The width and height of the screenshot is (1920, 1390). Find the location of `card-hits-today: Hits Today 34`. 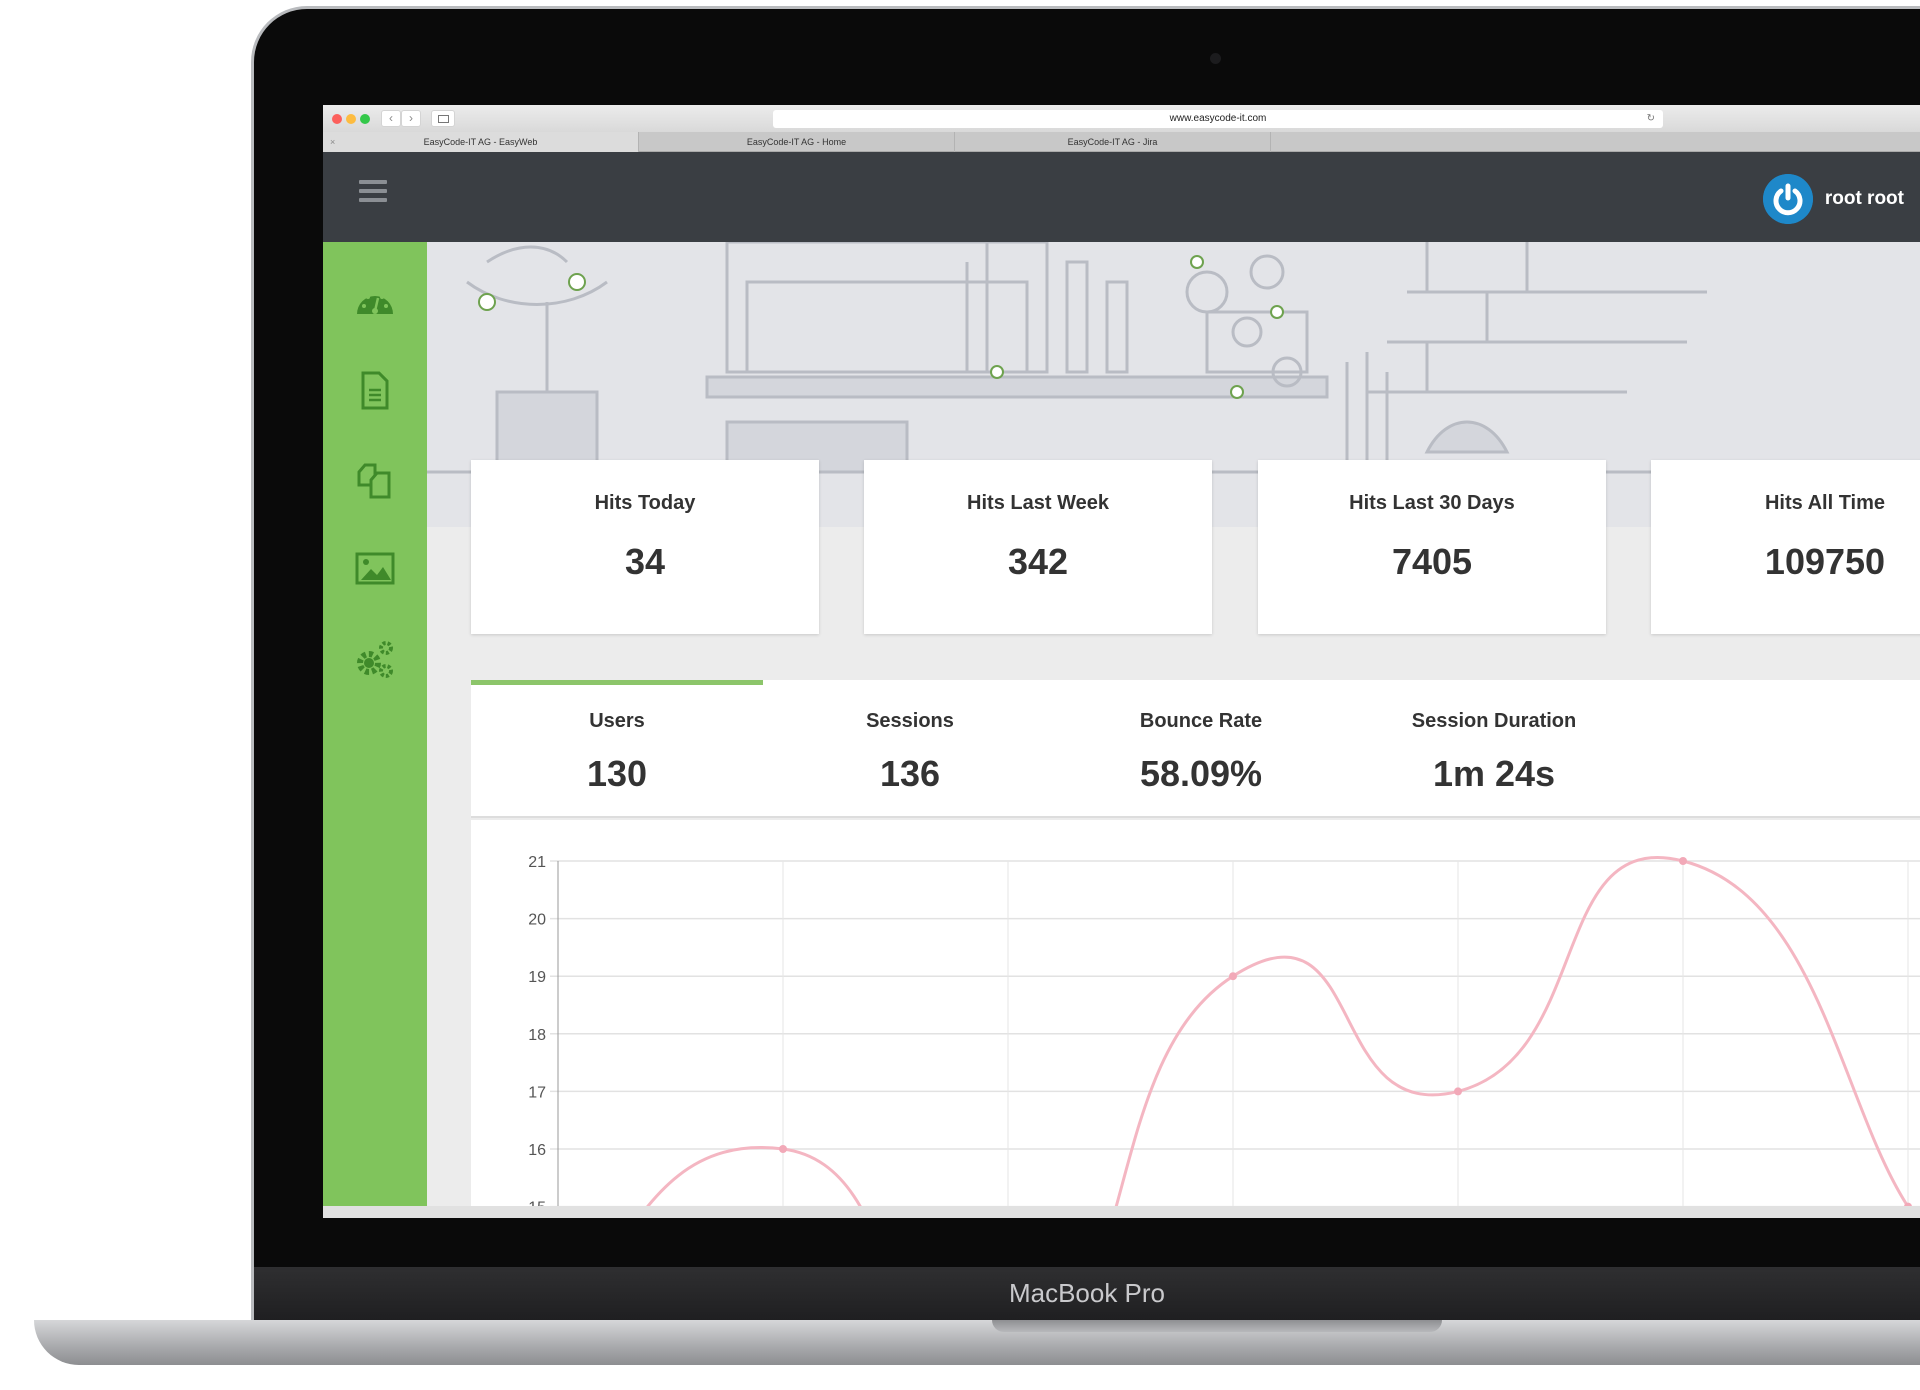

card-hits-today: Hits Today 34 is located at coordinates (645, 547).